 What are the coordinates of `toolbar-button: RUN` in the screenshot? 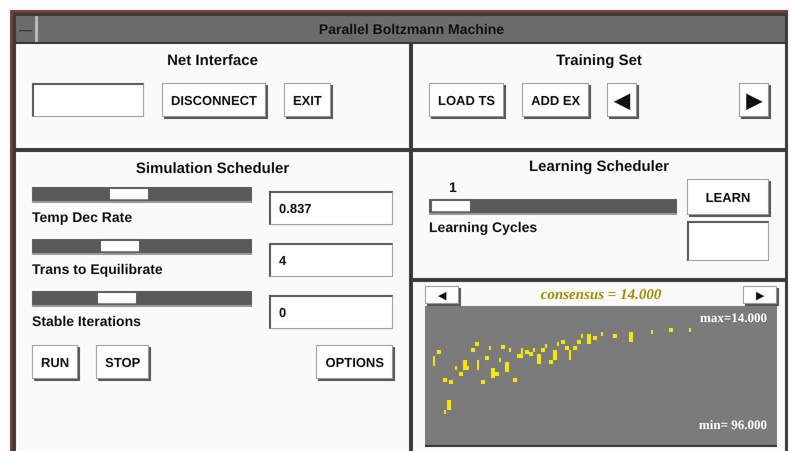 It's located at (55, 362).